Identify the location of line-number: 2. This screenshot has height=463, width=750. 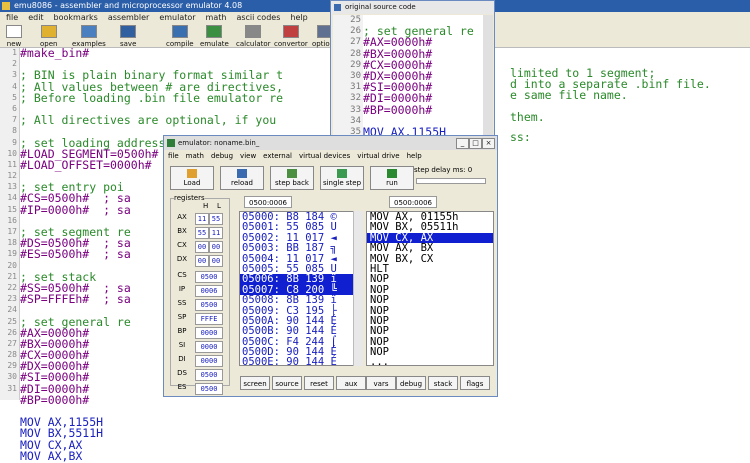
(14, 64).